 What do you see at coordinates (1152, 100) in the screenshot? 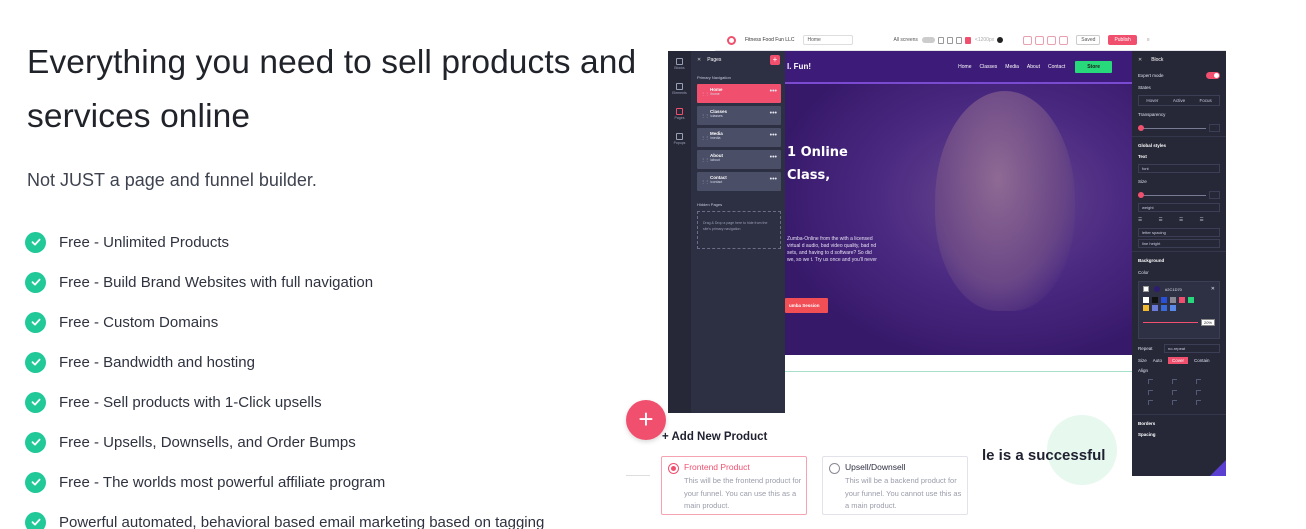
I see `state-tab: Hover` at bounding box center [1152, 100].